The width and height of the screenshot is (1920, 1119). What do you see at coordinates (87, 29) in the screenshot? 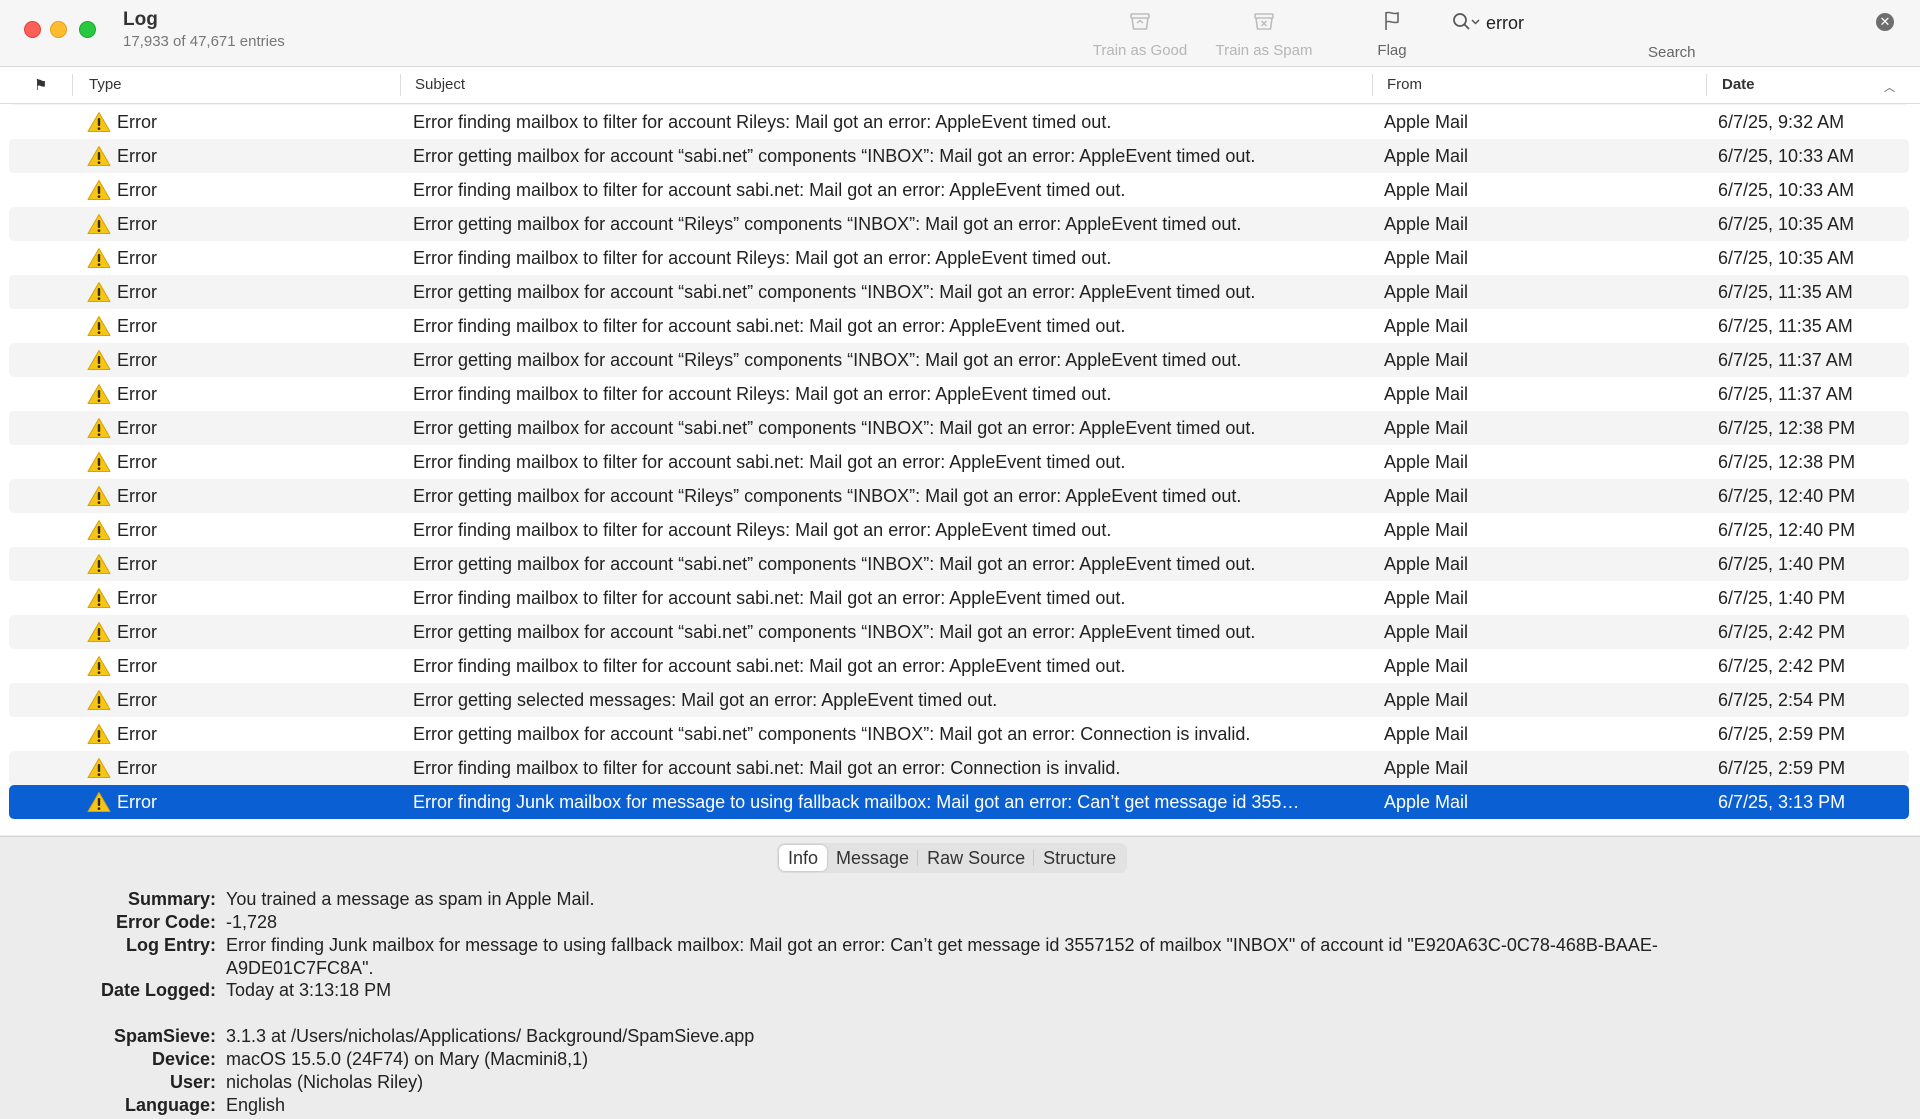
I see `zoom-window-button` at bounding box center [87, 29].